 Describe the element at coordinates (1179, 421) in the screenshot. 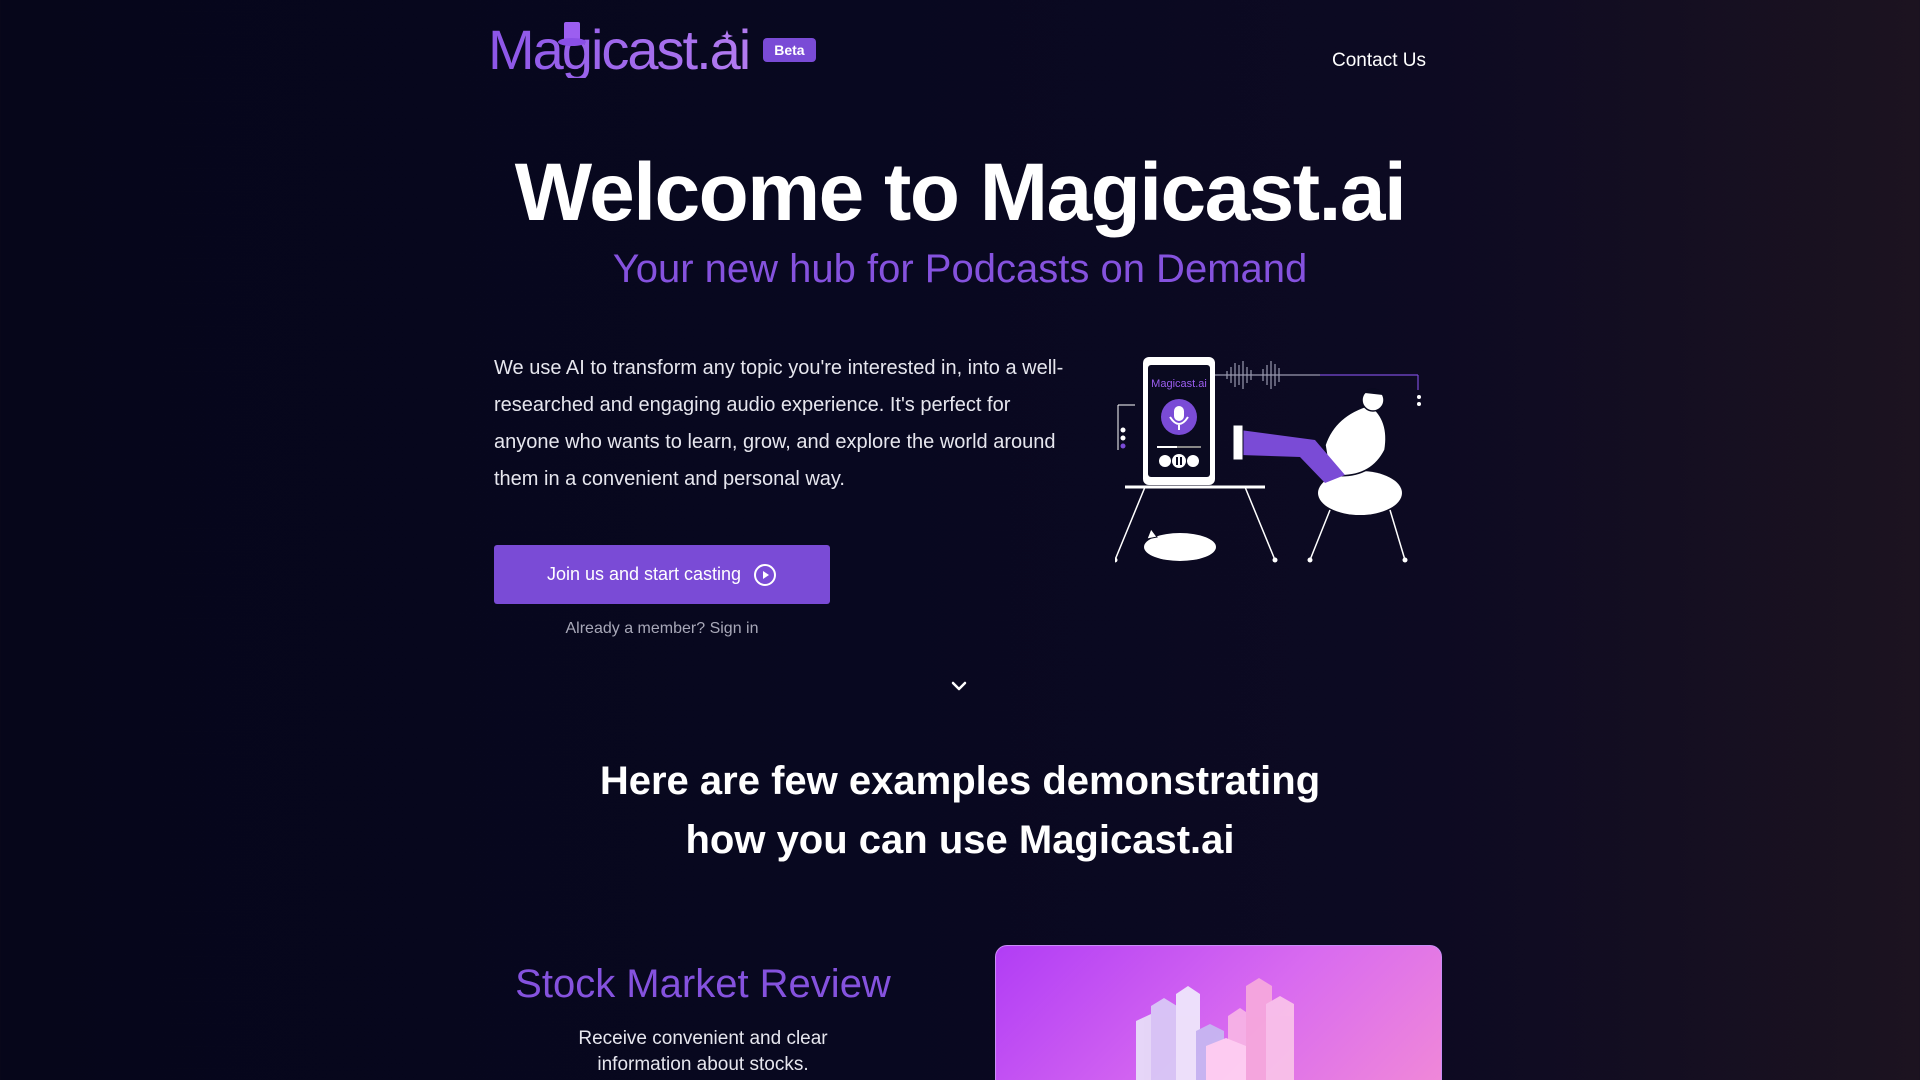

I see `tablet-graphic: Magicast.ai` at that location.